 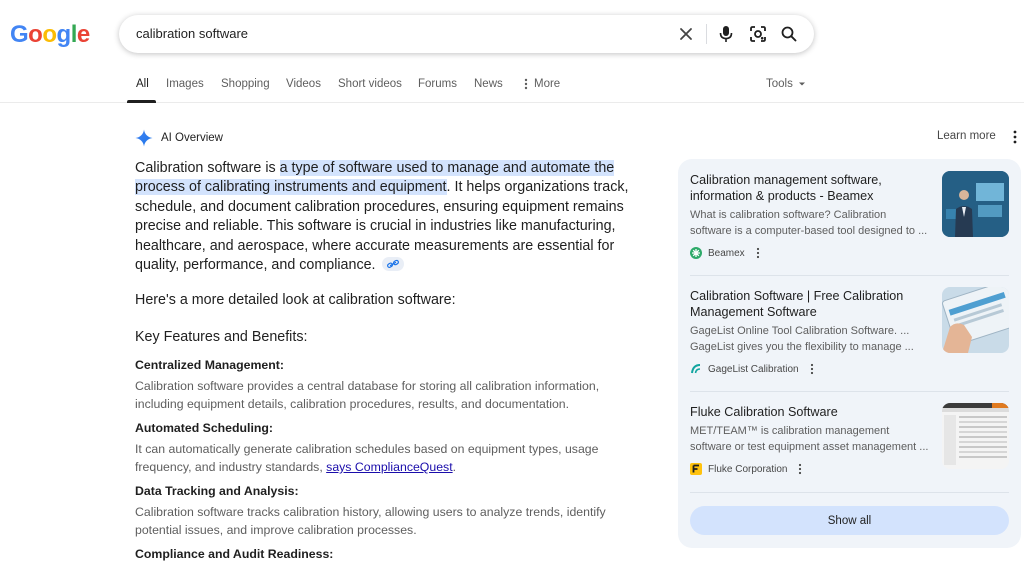 I want to click on header: Google calibration software, so click(x=512, y=34).